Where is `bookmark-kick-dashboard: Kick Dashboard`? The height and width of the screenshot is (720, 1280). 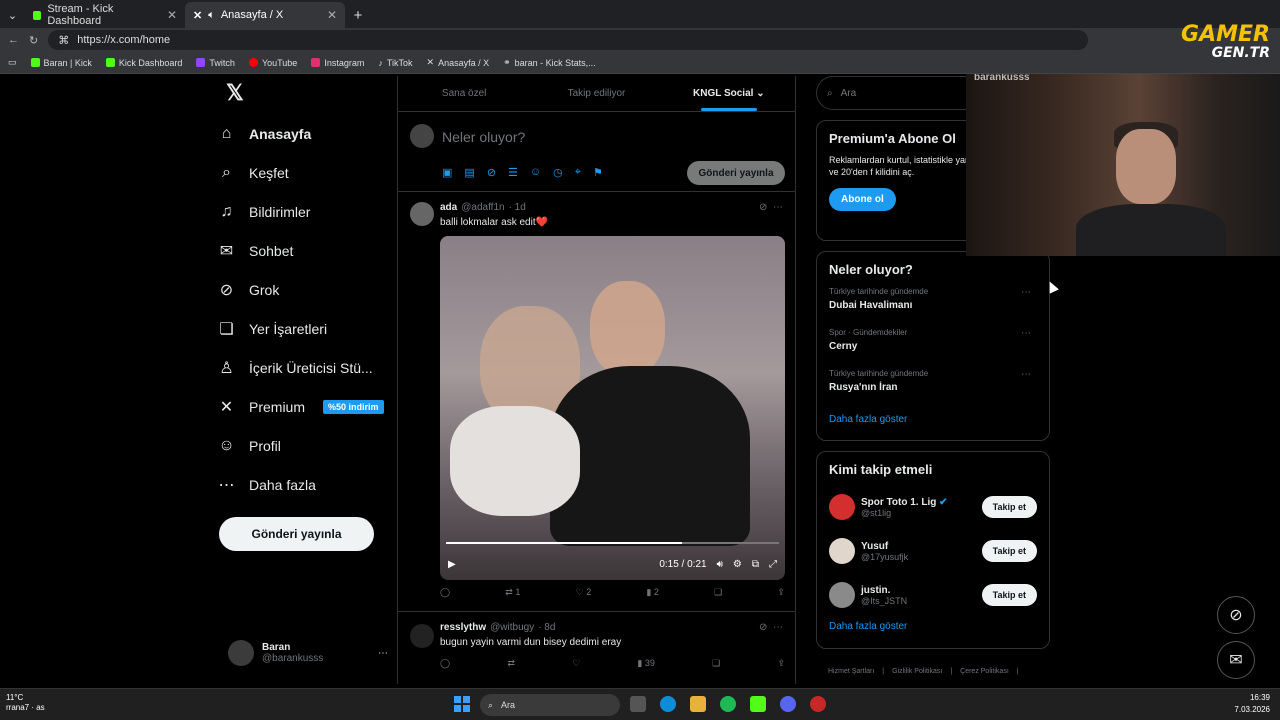 bookmark-kick-dashboard: Kick Dashboard is located at coordinates (143, 63).